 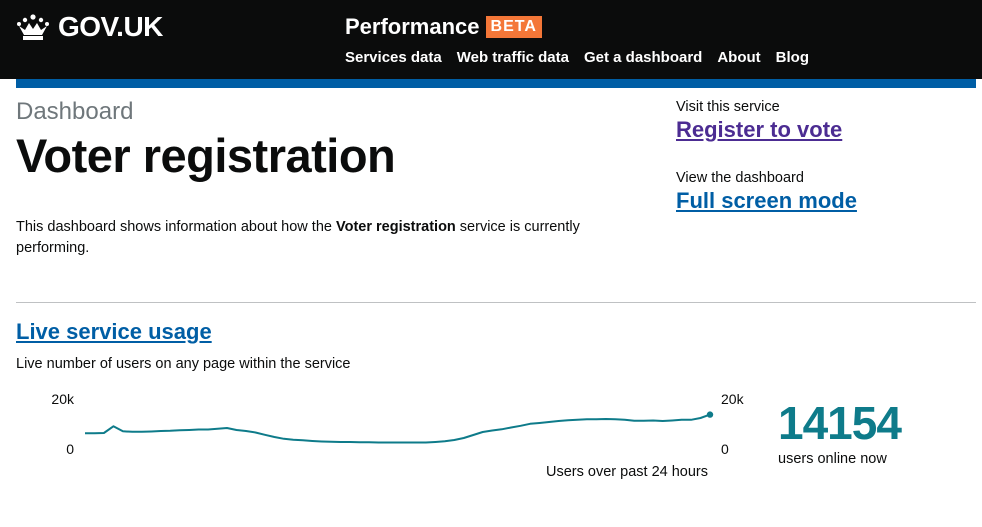 I want to click on live-service-usage-link: Live service usage, so click(x=114, y=332).